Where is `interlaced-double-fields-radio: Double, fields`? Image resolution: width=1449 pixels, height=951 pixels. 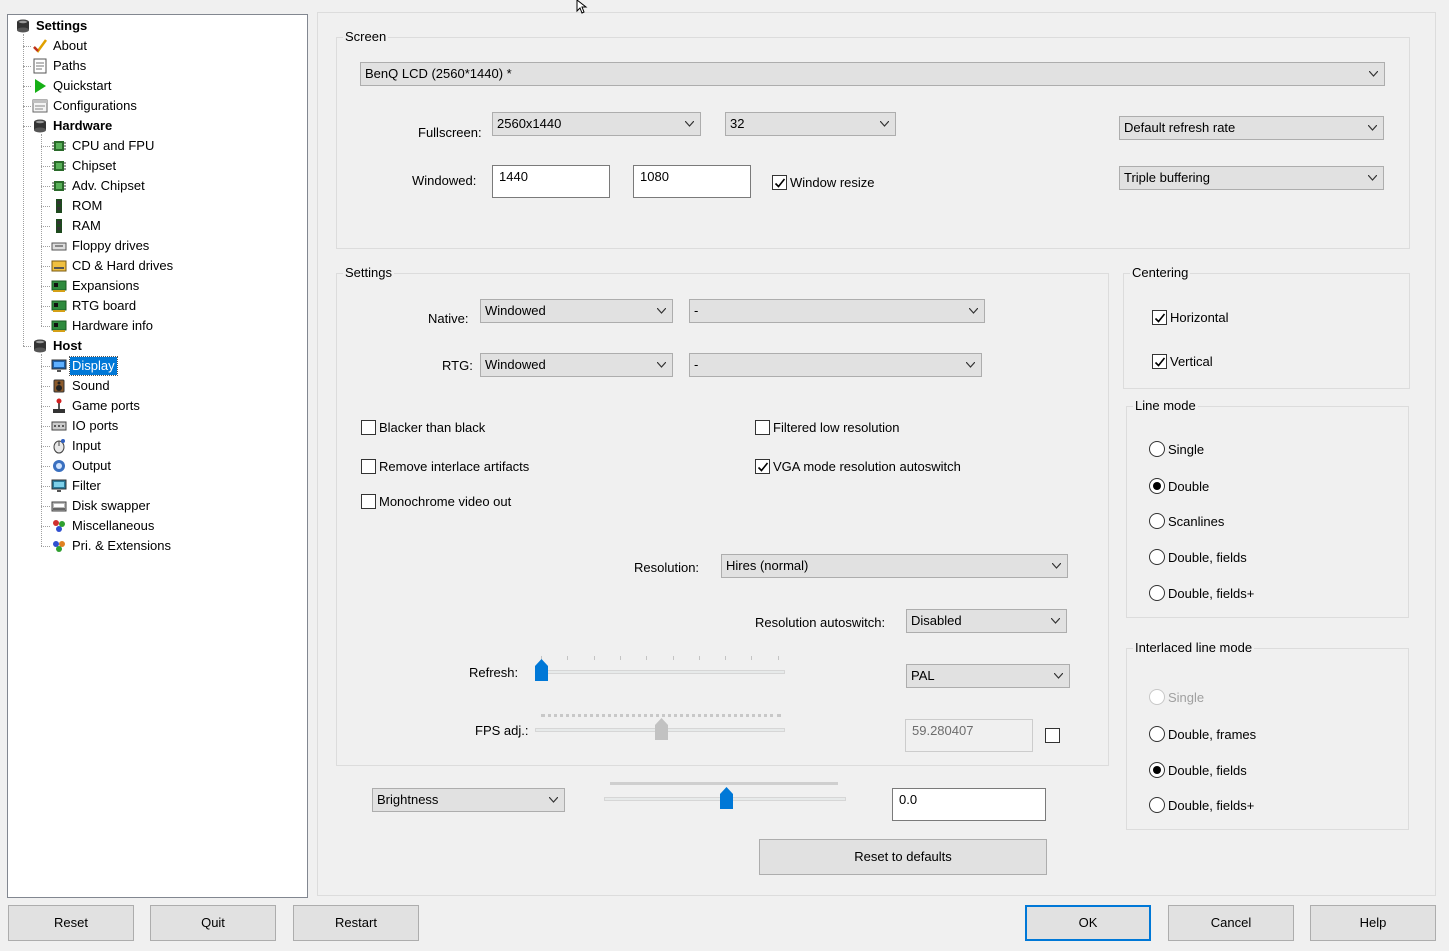 interlaced-double-fields-radio: Double, fields is located at coordinates (1198, 770).